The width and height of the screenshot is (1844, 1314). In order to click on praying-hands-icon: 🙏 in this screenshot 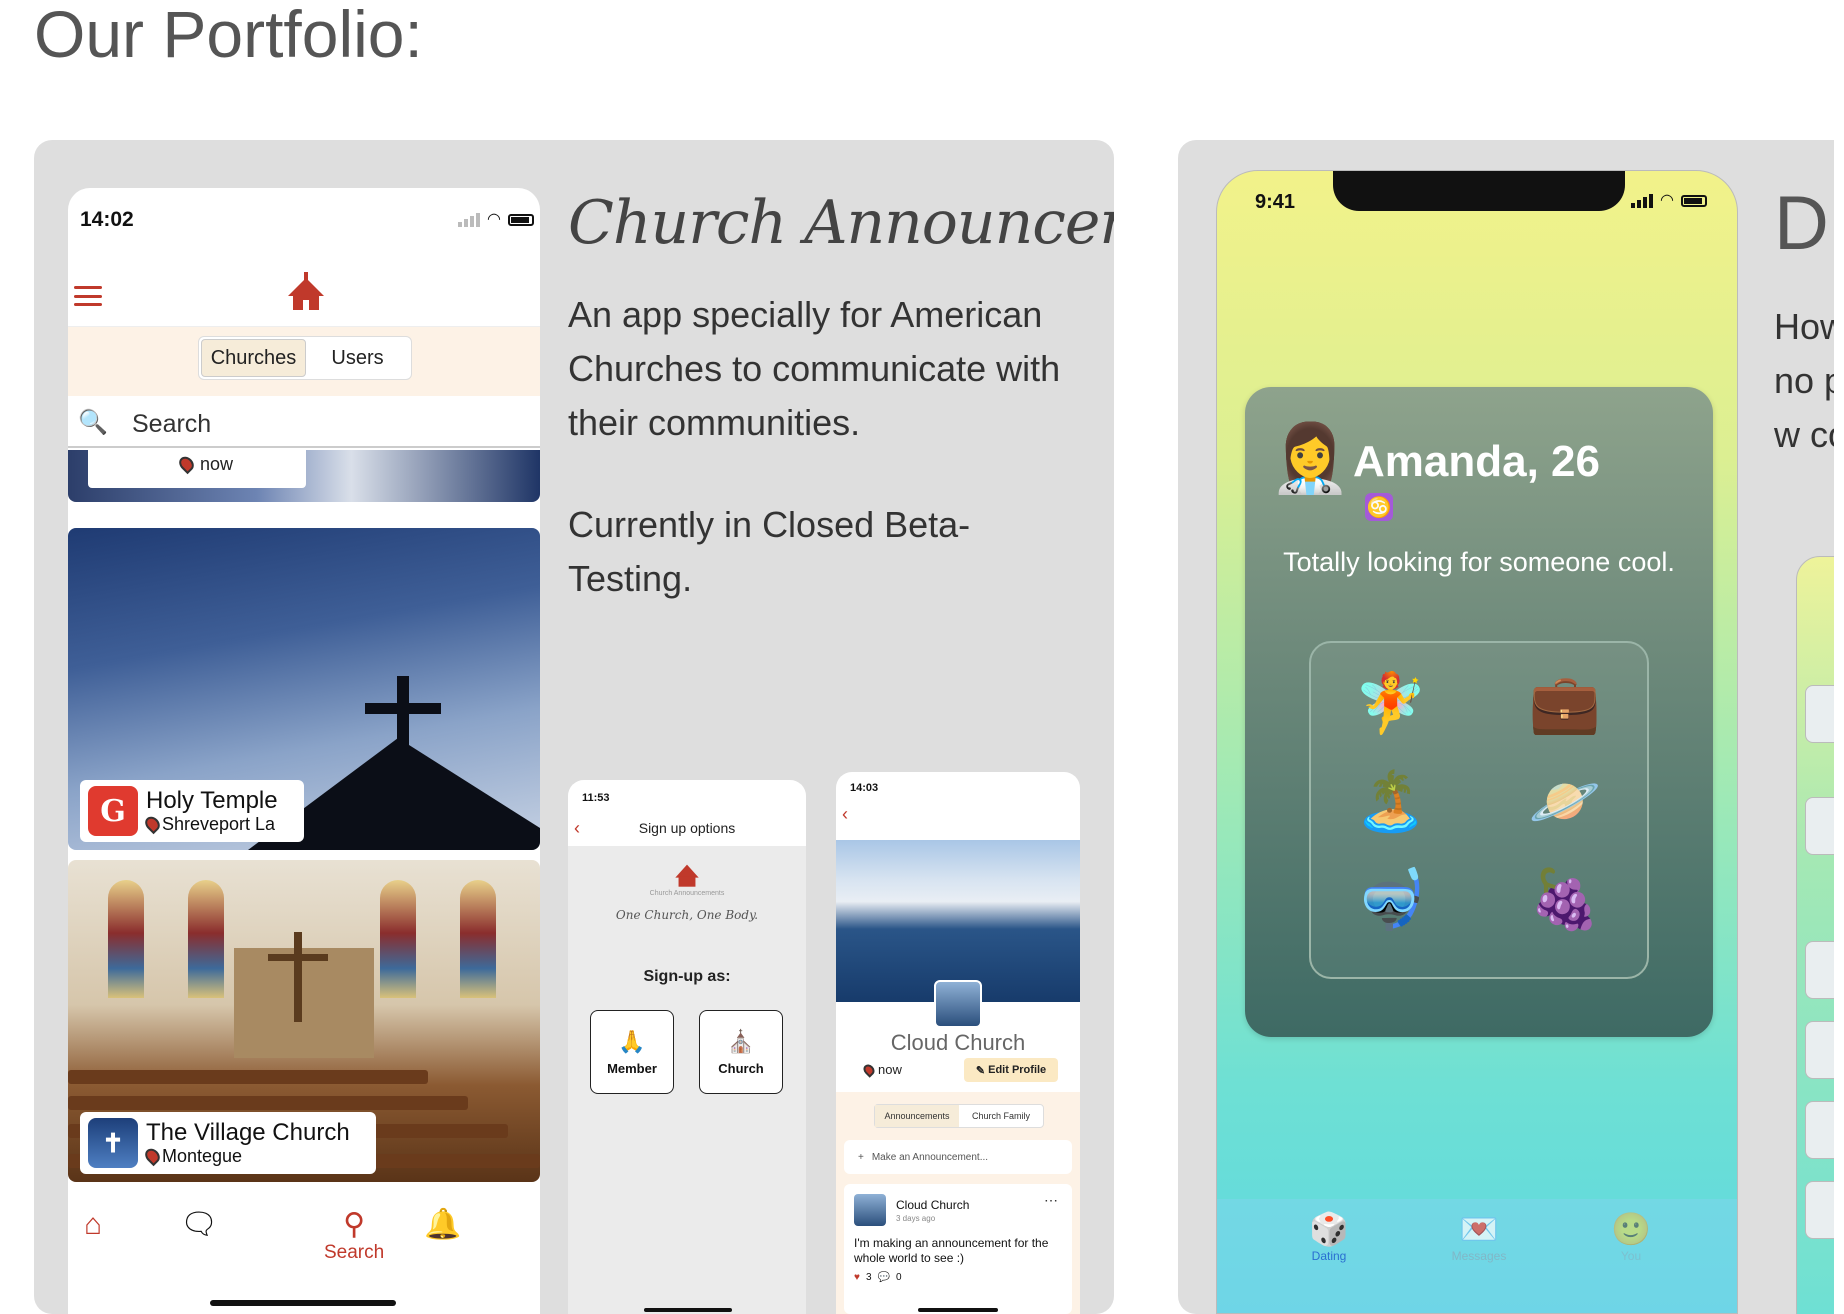, I will do `click(632, 1041)`.